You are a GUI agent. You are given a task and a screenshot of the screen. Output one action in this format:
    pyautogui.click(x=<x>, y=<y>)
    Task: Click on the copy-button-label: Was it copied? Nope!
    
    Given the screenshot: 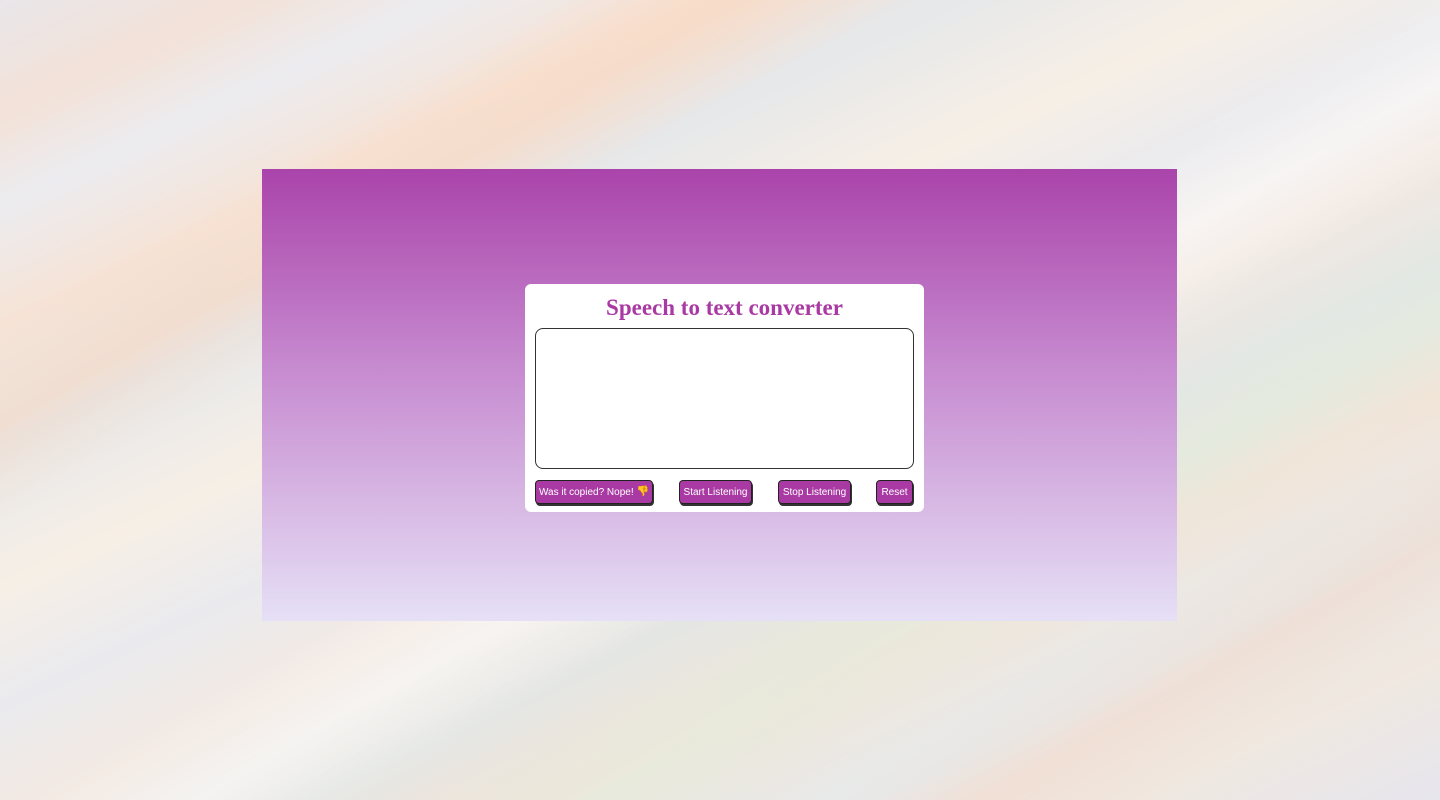 What is the action you would take?
    pyautogui.click(x=586, y=492)
    